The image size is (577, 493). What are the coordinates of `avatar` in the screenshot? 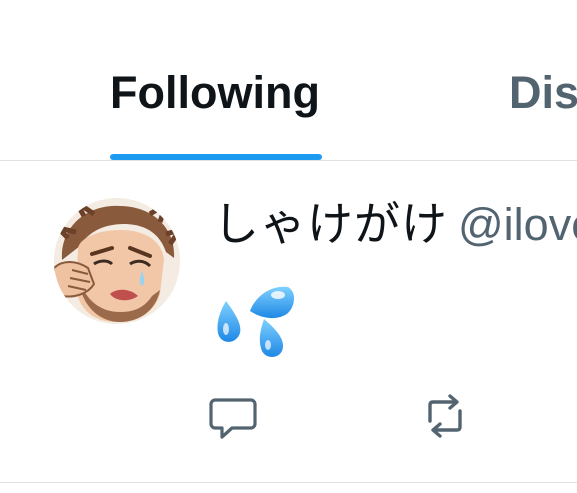 It's located at (117, 261).